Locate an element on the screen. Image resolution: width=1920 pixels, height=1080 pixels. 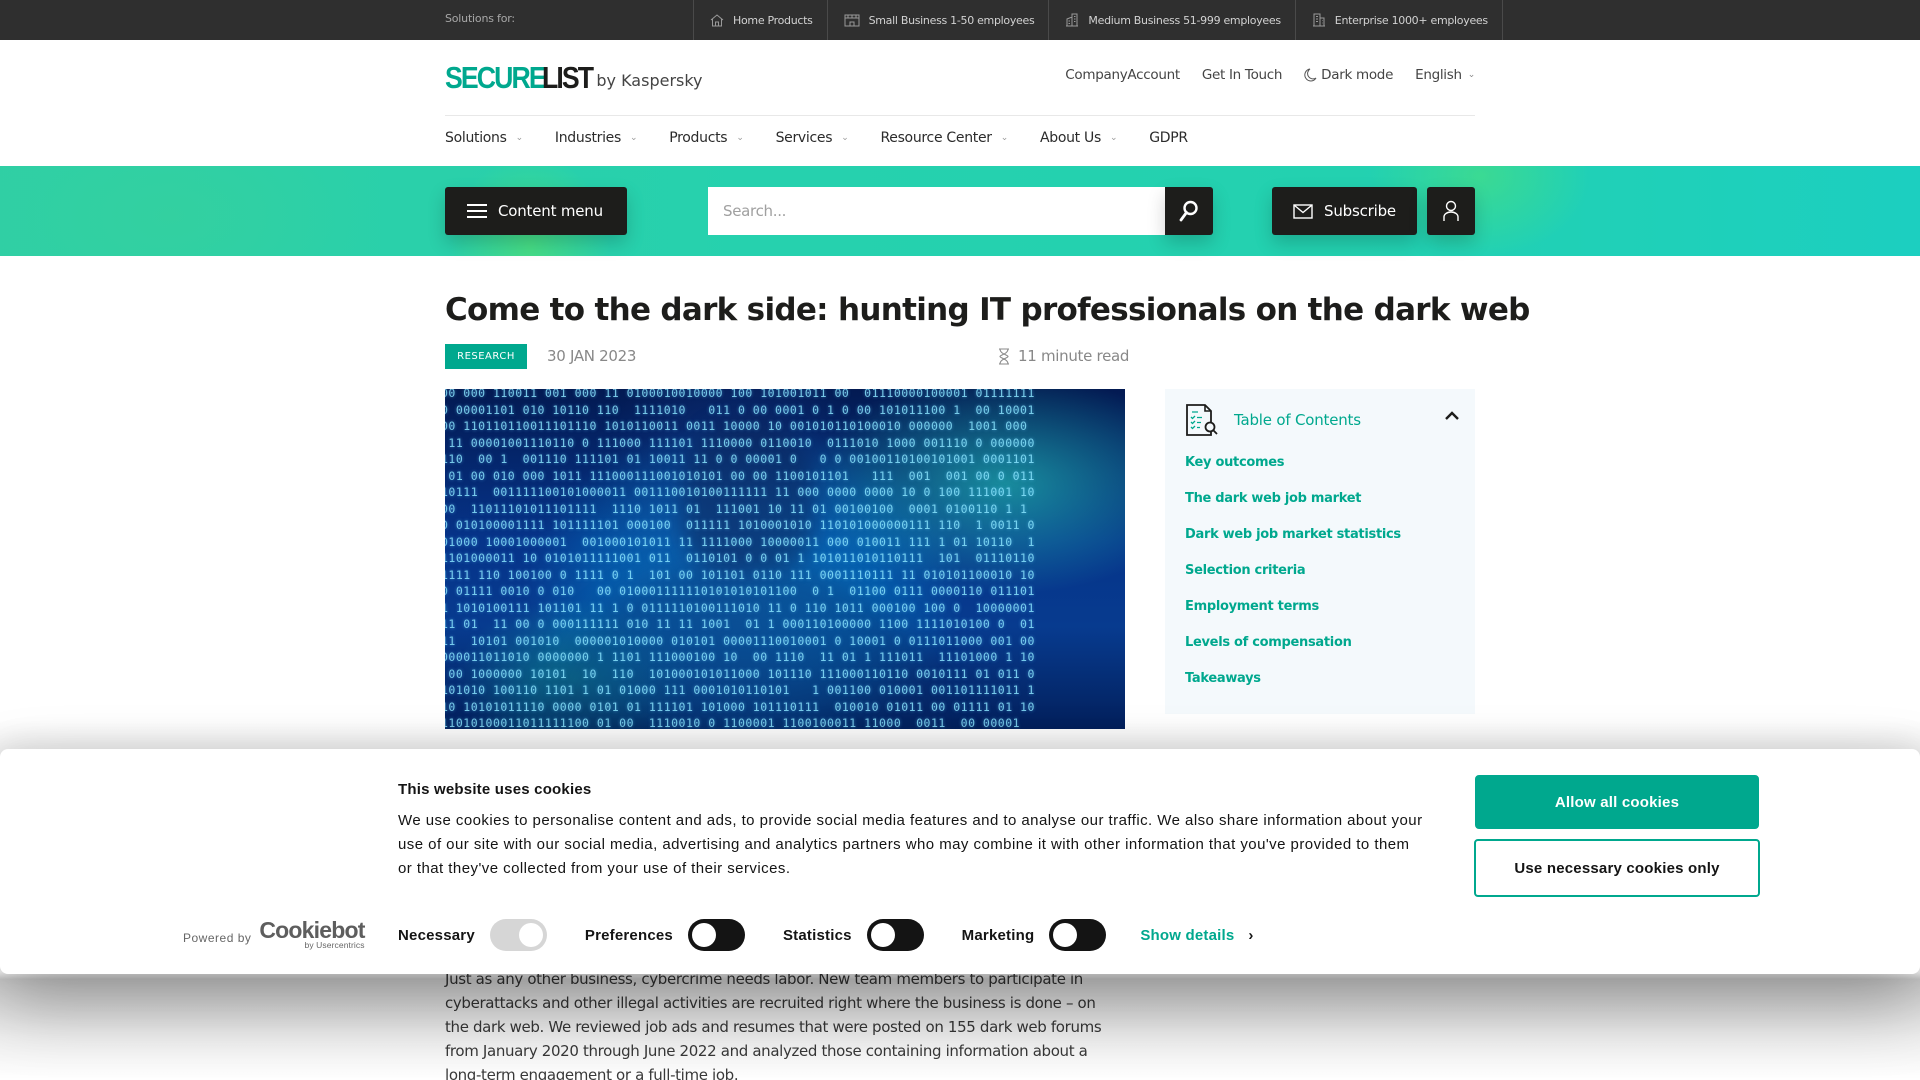
header-divider is located at coordinates (960, 115).